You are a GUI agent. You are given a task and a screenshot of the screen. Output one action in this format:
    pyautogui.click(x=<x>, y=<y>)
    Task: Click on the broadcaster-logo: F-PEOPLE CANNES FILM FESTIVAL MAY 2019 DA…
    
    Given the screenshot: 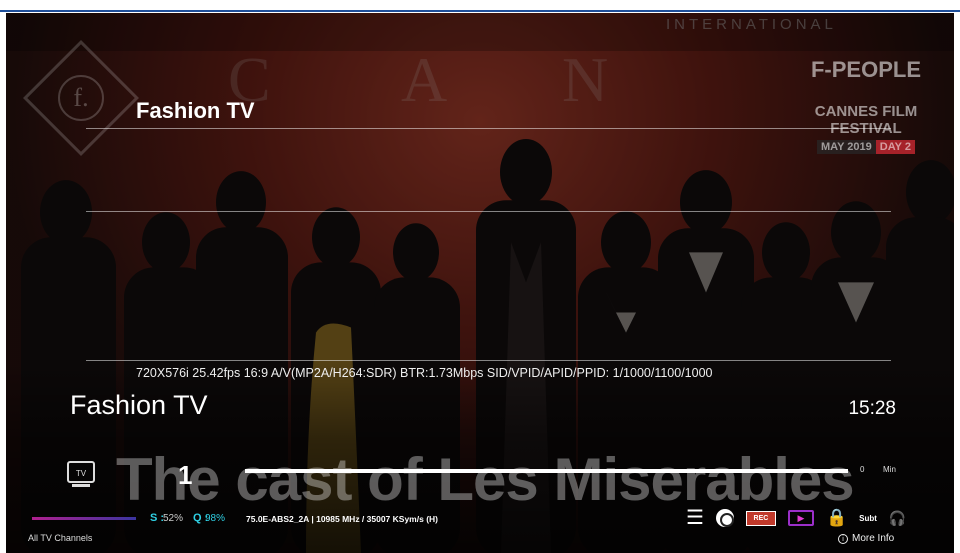 What is the action you would take?
    pyautogui.click(x=866, y=106)
    